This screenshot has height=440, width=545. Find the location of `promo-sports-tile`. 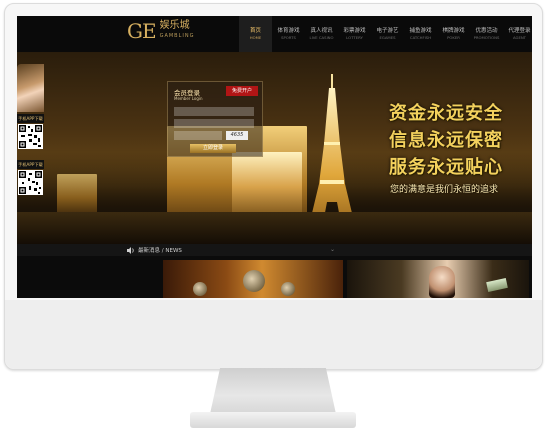

promo-sports-tile is located at coordinates (253, 279).